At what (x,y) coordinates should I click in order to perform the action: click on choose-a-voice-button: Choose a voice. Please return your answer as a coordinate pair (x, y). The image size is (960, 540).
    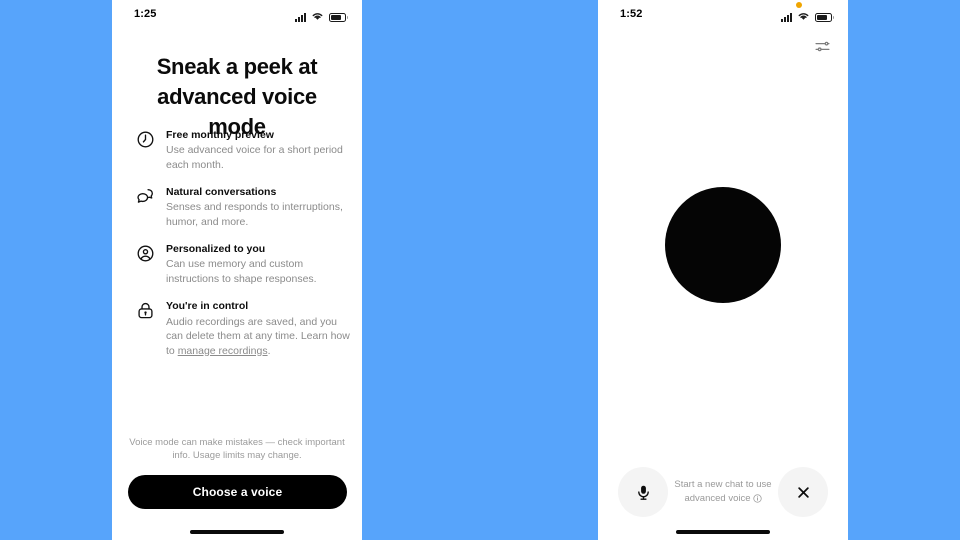
    Looking at the image, I should click on (237, 492).